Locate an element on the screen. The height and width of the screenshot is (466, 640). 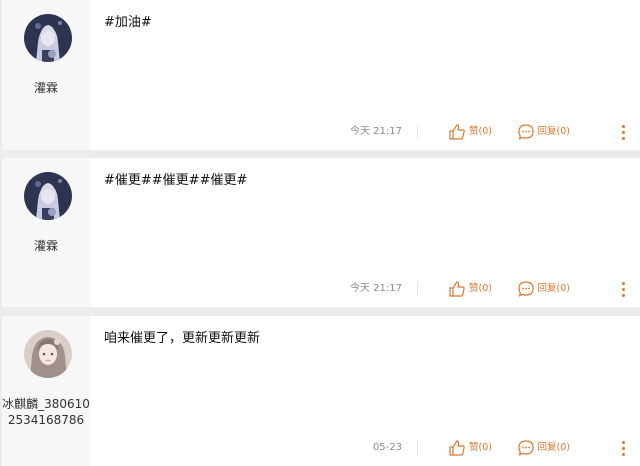
comment-time: 05-23 is located at coordinates (387, 447).